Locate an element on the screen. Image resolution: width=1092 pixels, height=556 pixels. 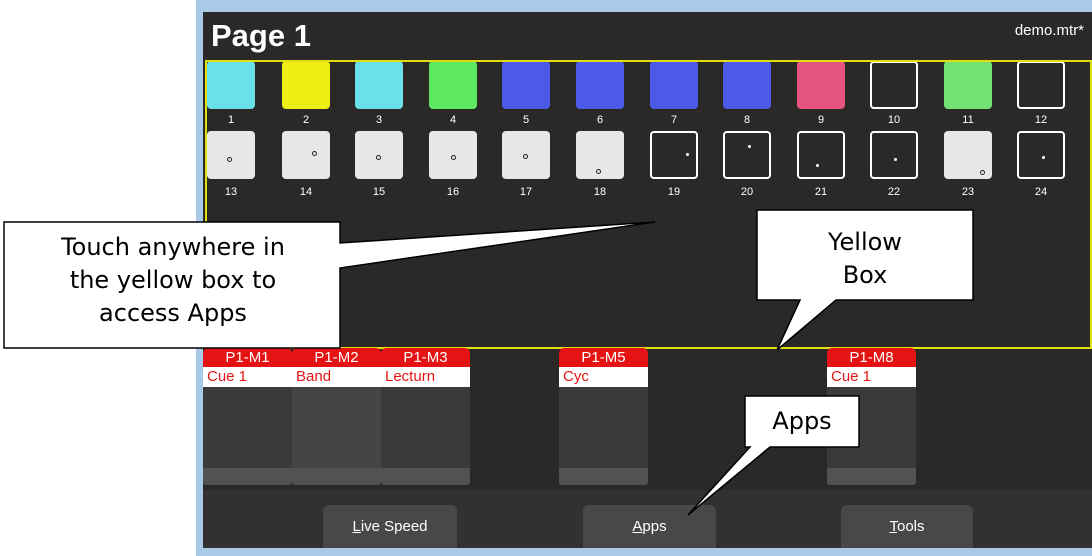
callout-line: Box is located at coordinates (865, 275).